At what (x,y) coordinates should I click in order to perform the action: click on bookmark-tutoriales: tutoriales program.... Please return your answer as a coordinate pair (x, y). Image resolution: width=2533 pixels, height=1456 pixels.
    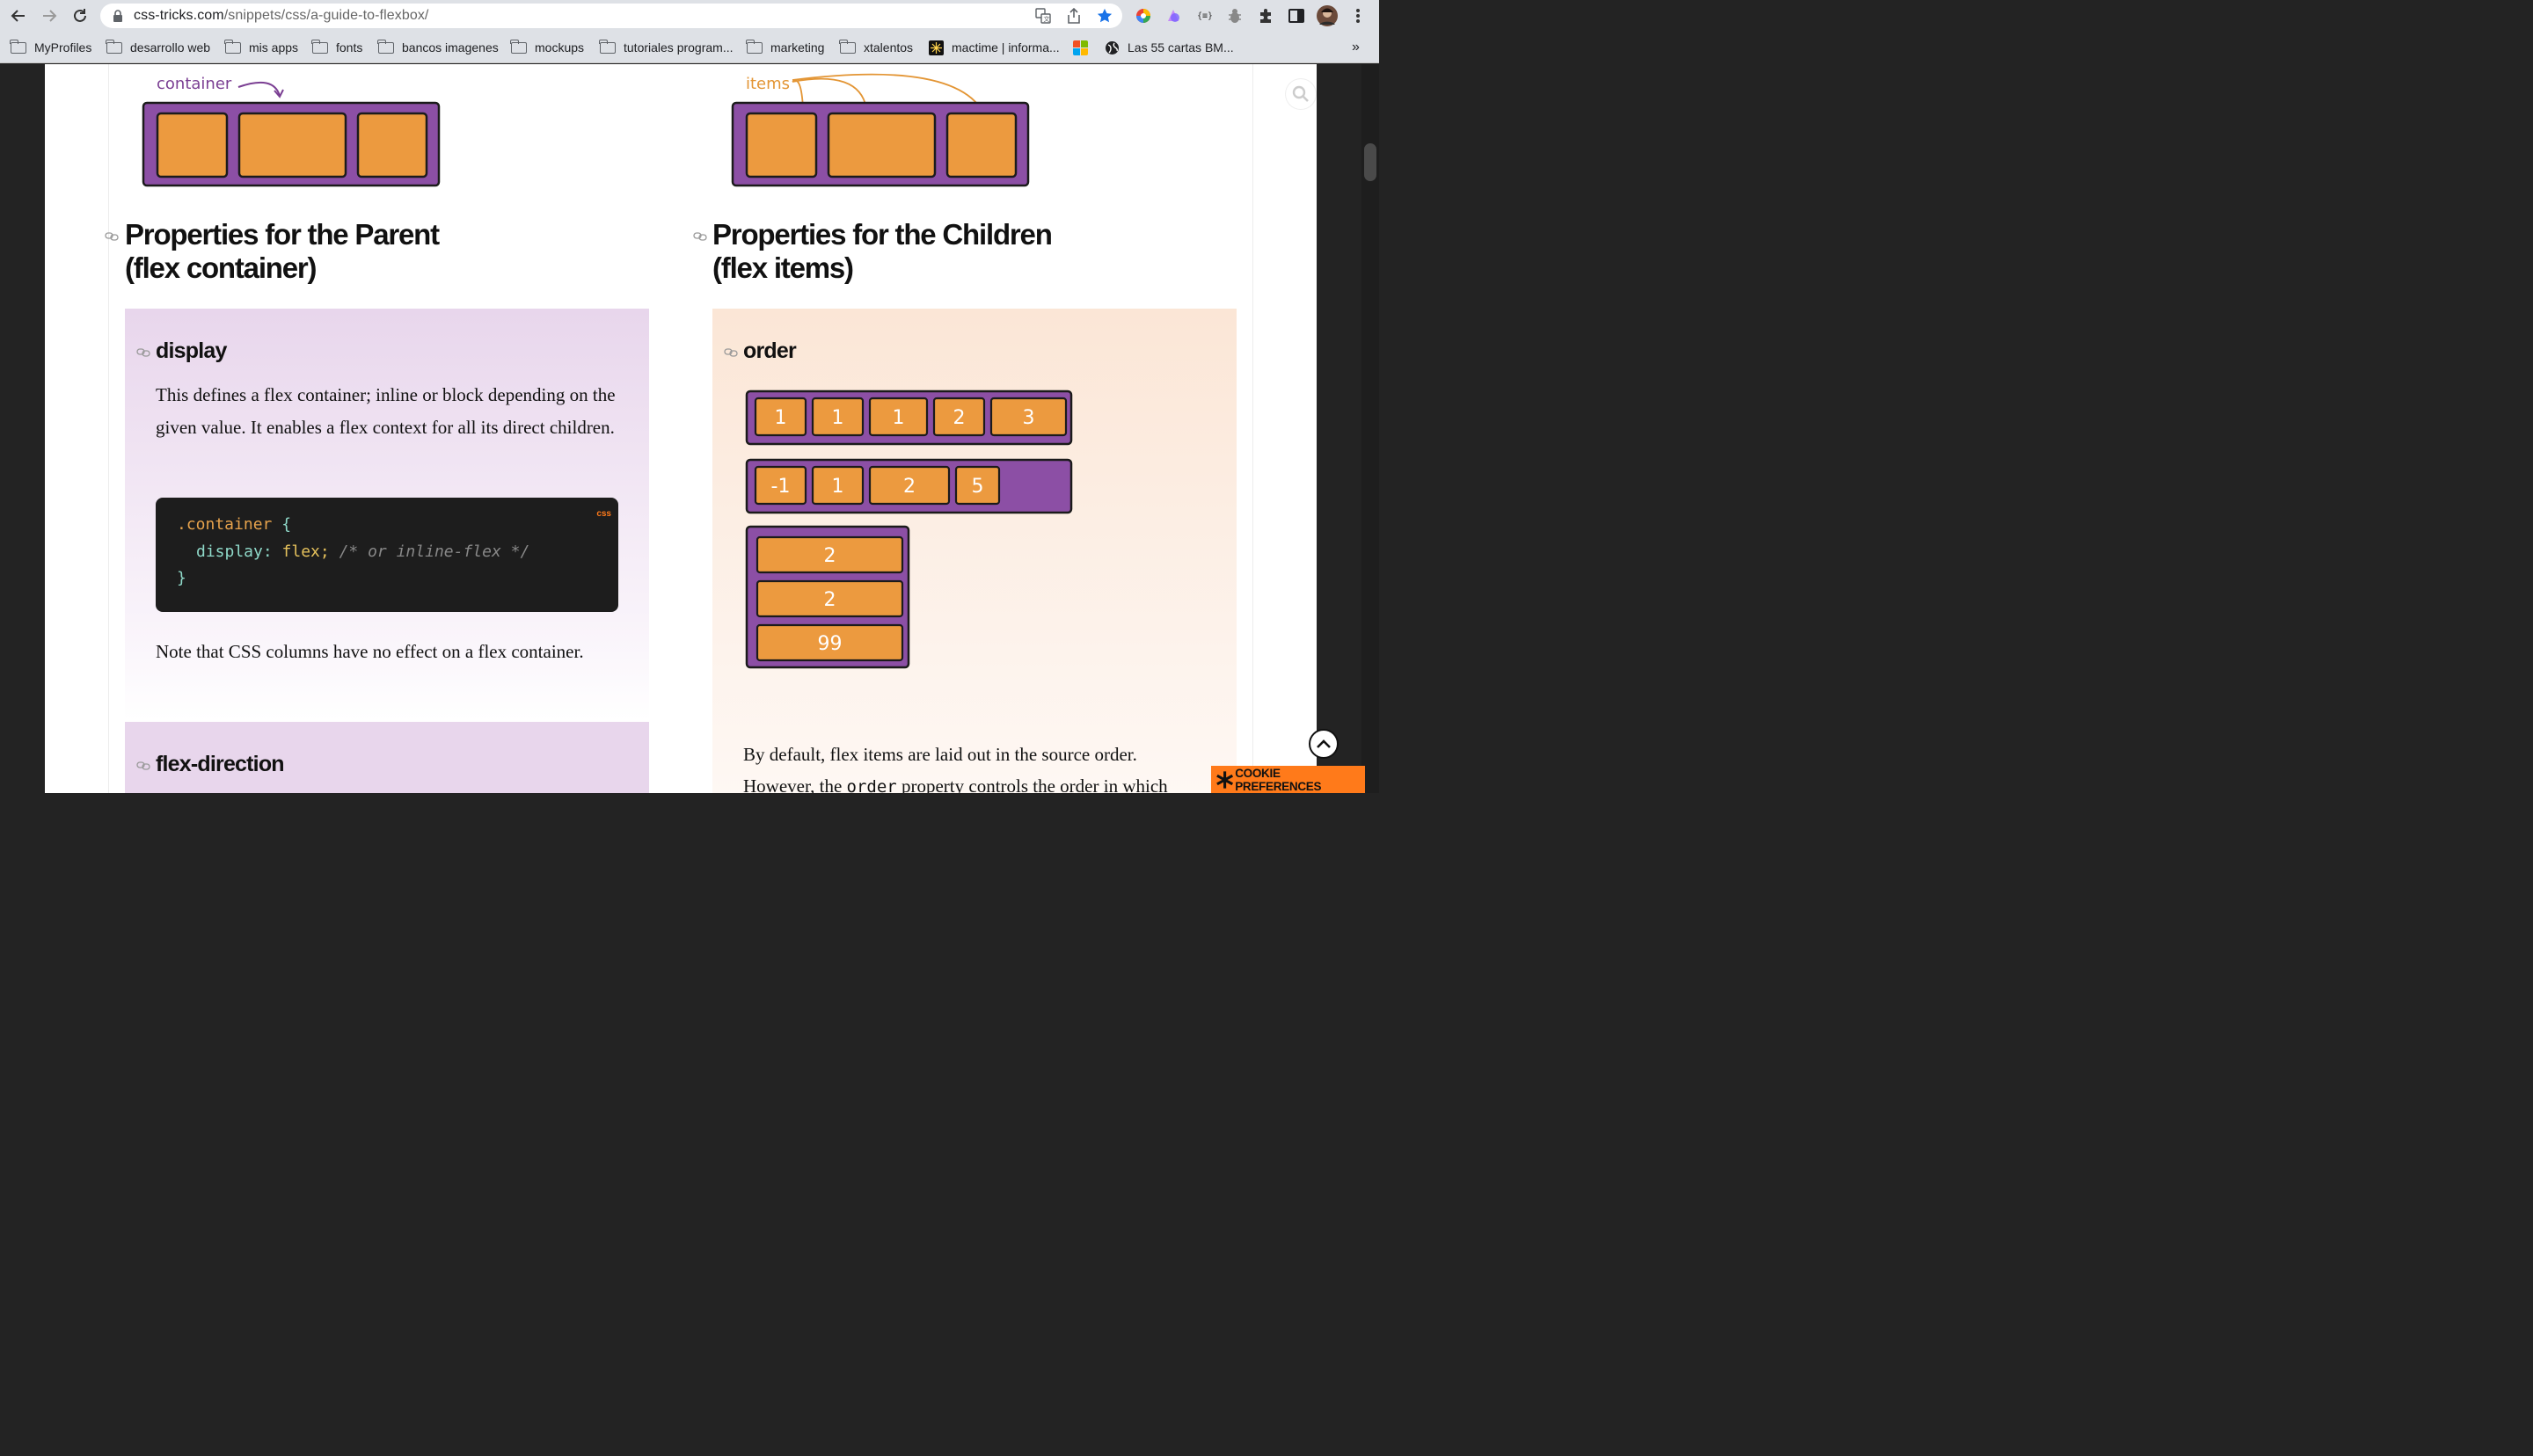
    Looking at the image, I should click on (667, 47).